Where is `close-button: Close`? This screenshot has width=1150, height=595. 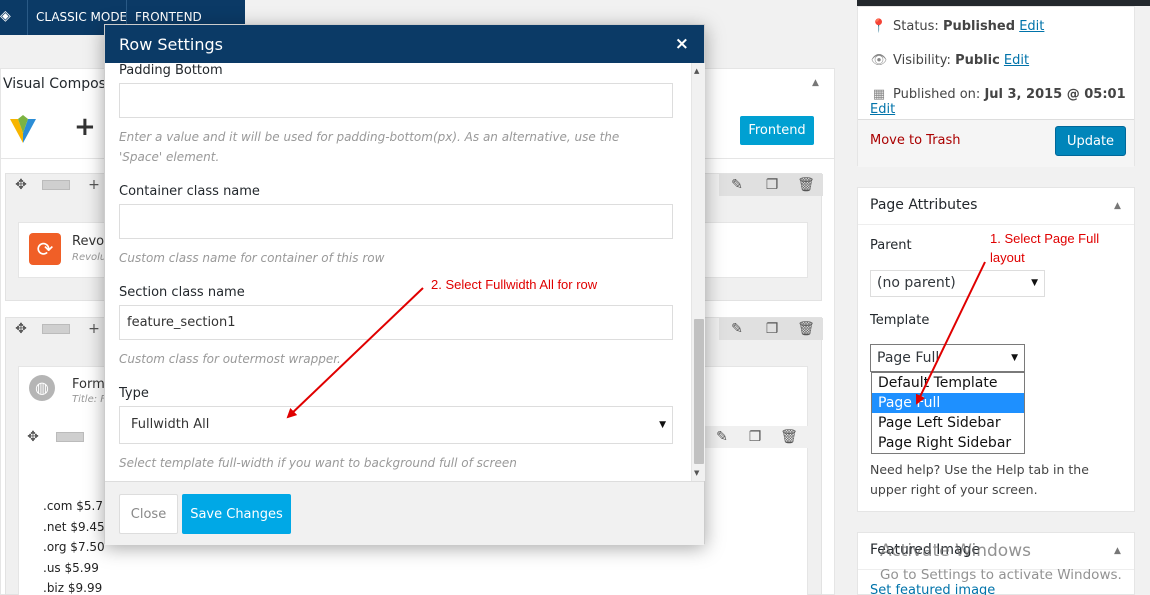
close-button: Close is located at coordinates (148, 514).